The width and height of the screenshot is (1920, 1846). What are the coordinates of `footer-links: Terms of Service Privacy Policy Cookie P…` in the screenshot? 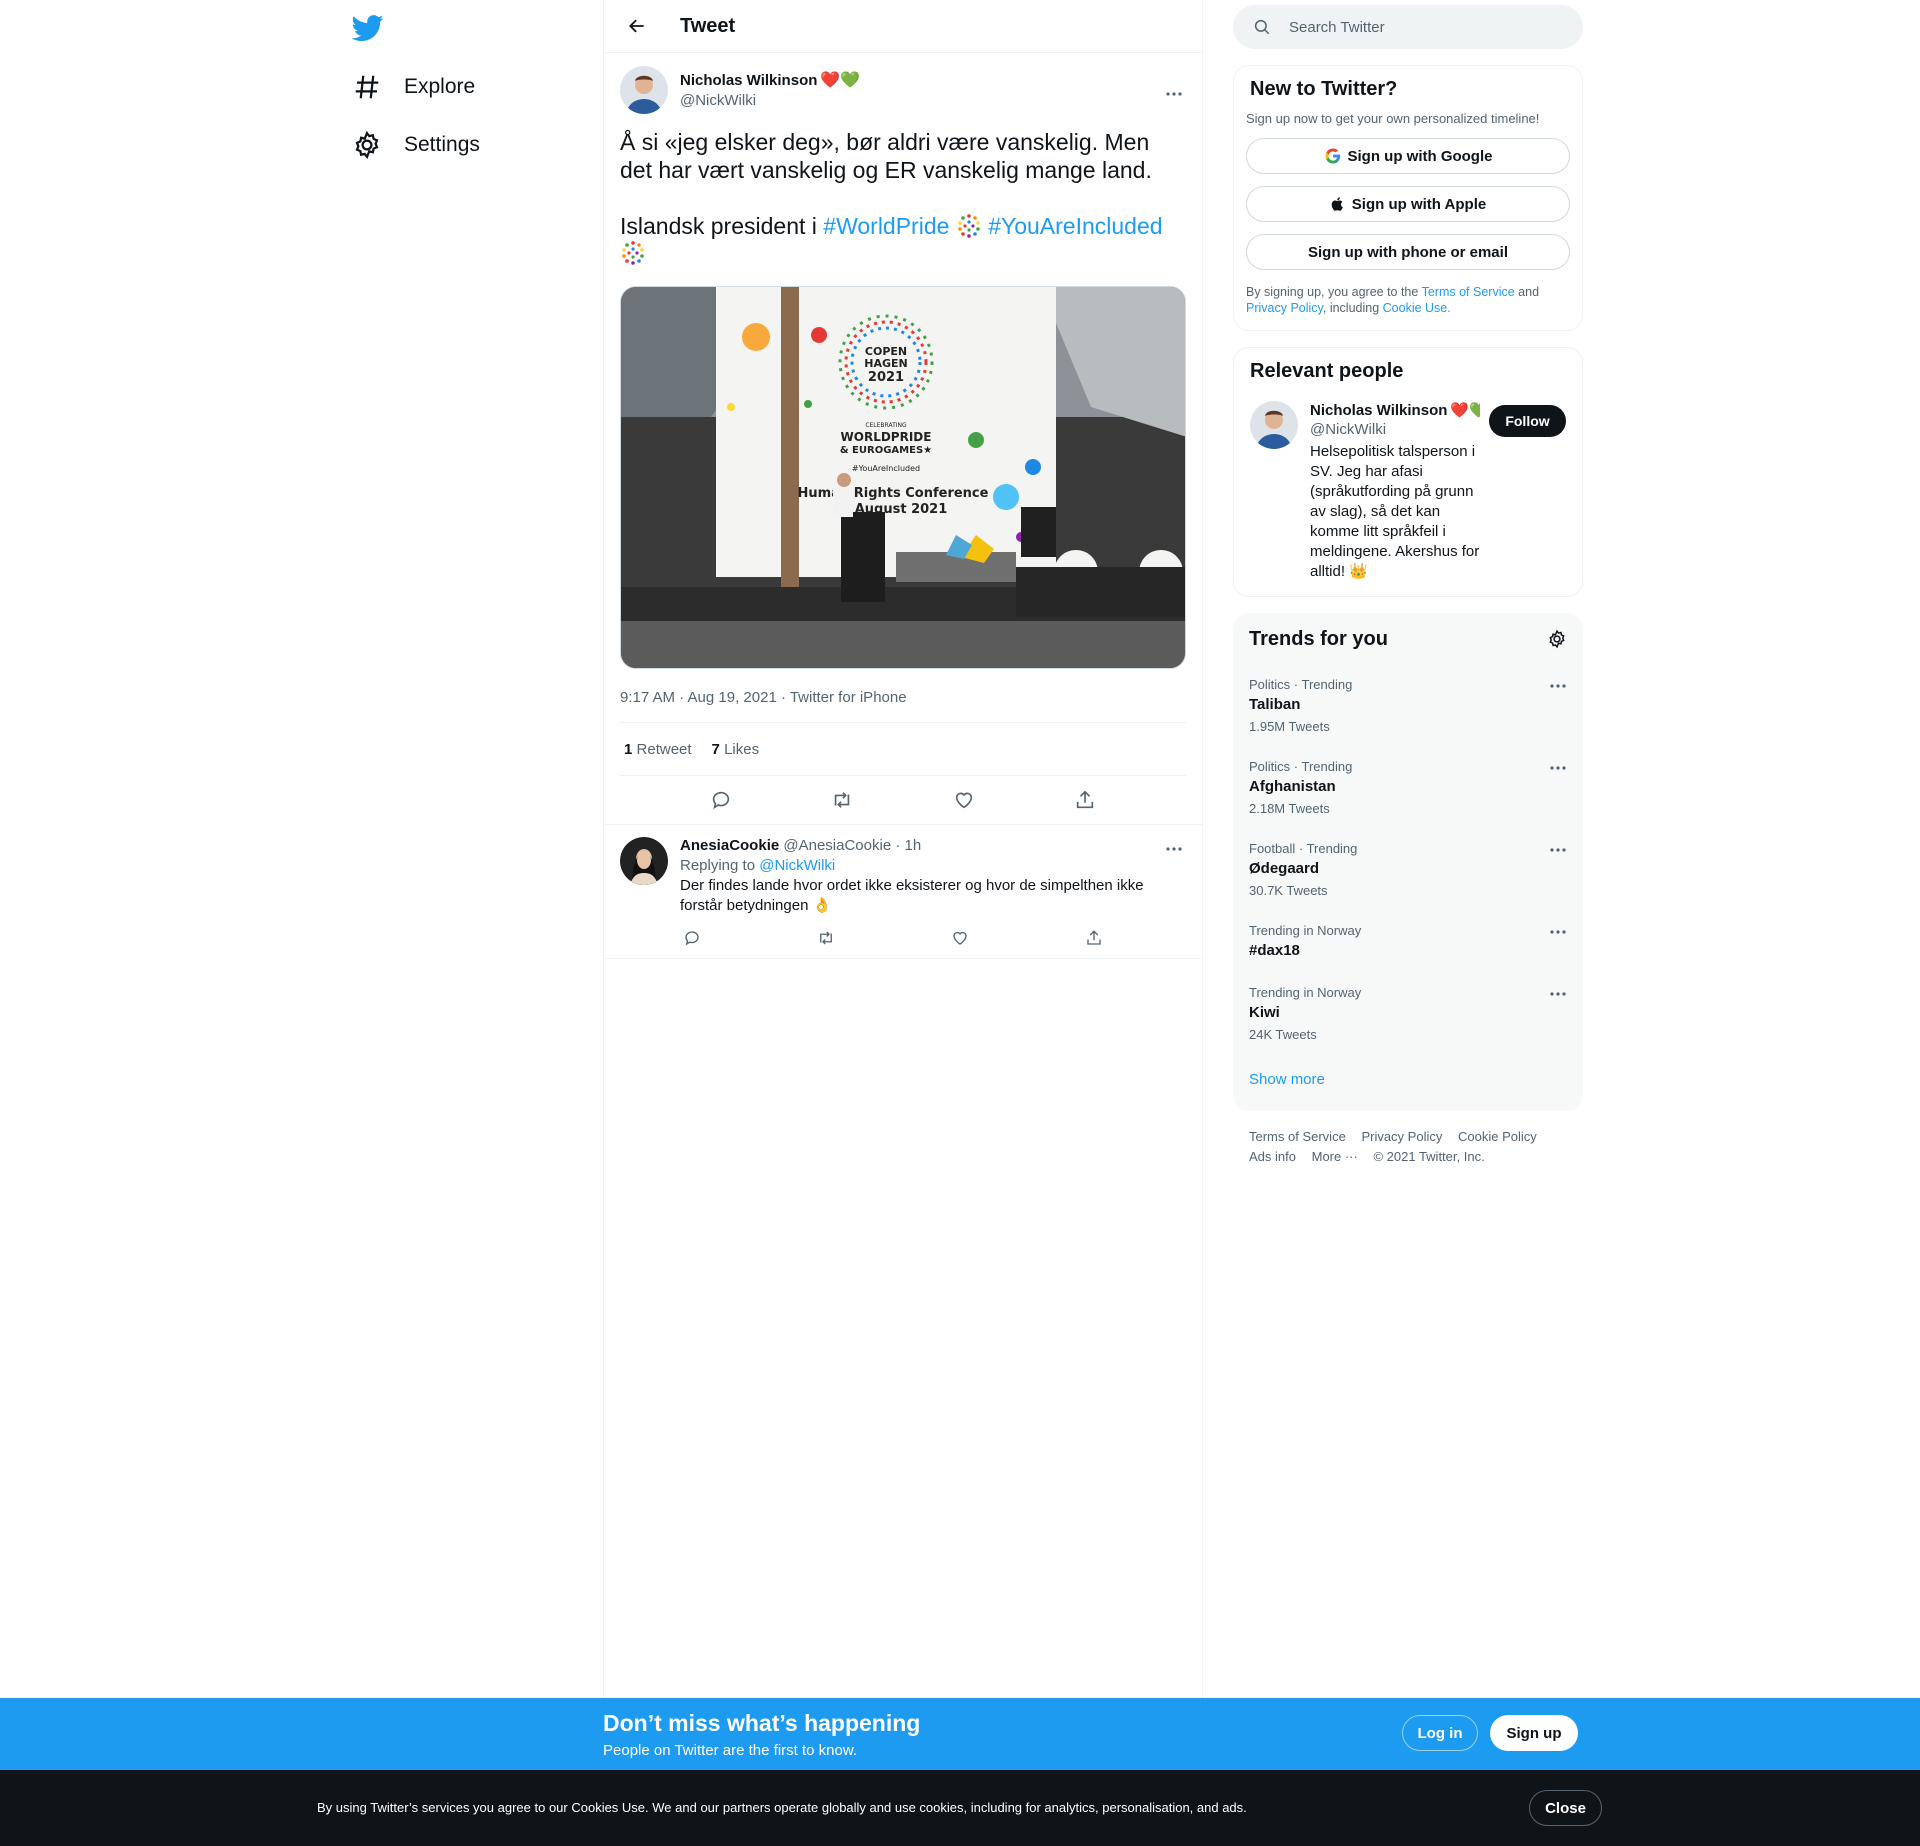 It's located at (1408, 1147).